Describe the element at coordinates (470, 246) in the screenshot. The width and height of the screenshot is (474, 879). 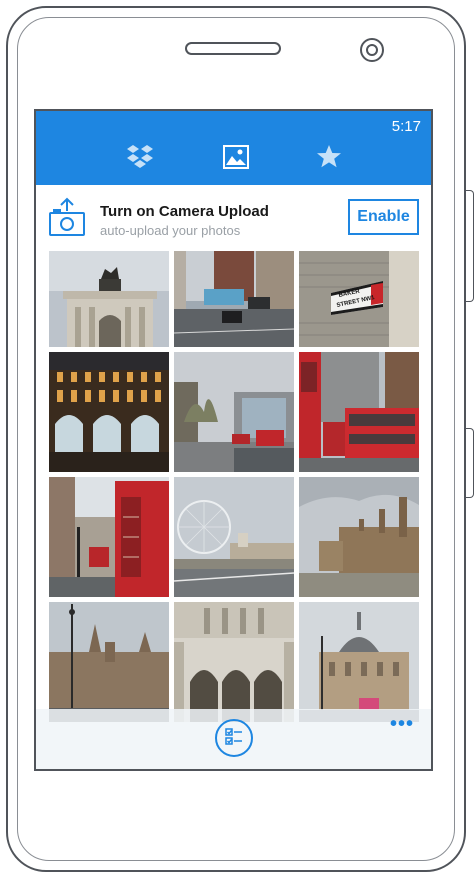
I see `volume-button` at that location.